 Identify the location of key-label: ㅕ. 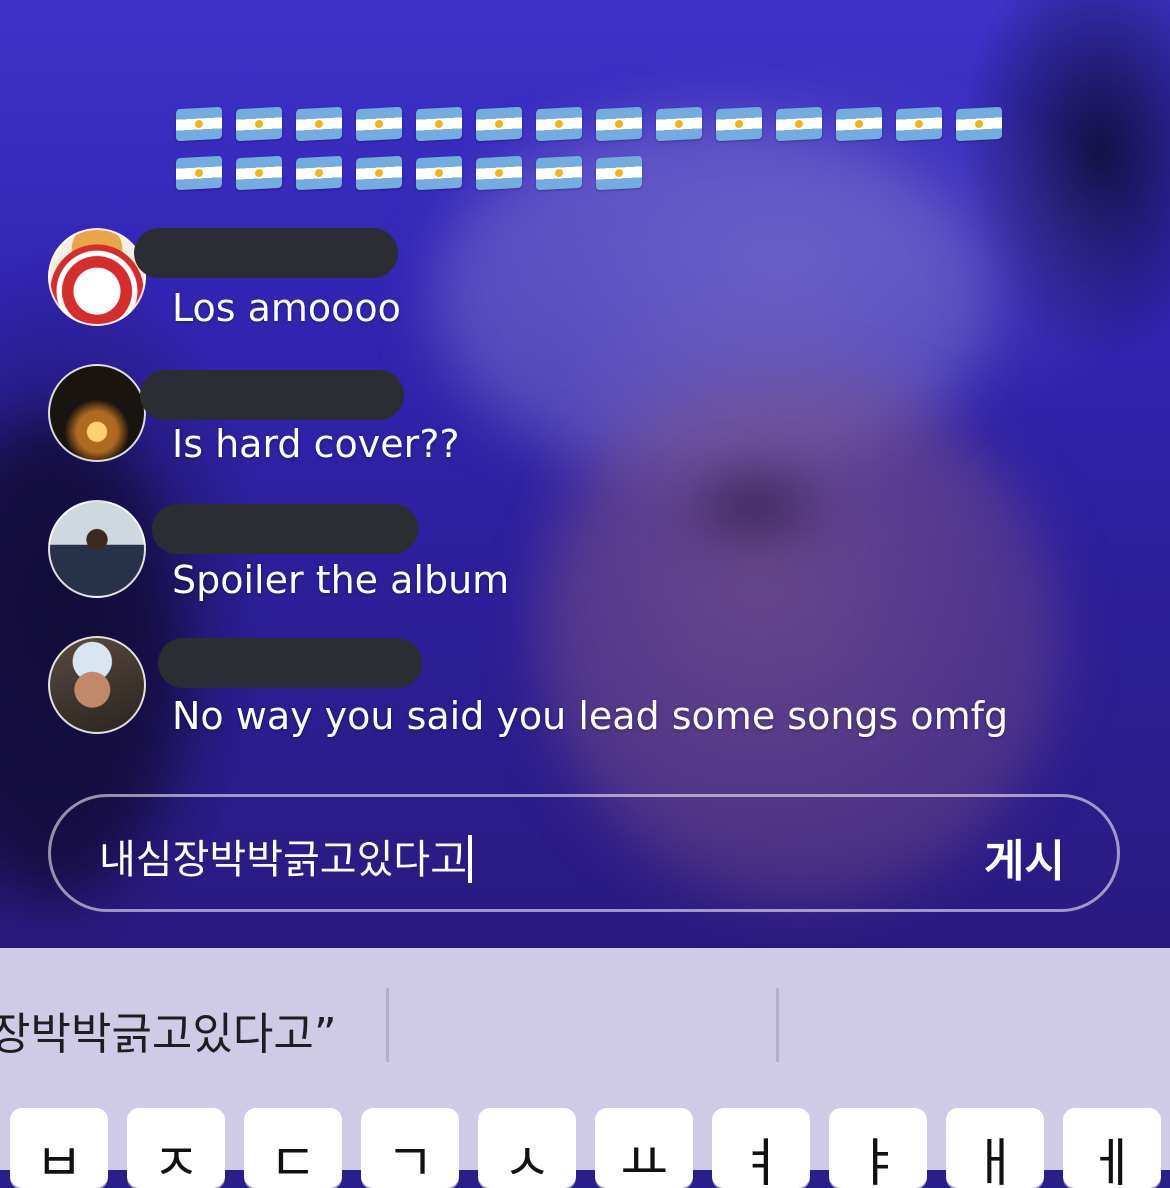
(761, 1161).